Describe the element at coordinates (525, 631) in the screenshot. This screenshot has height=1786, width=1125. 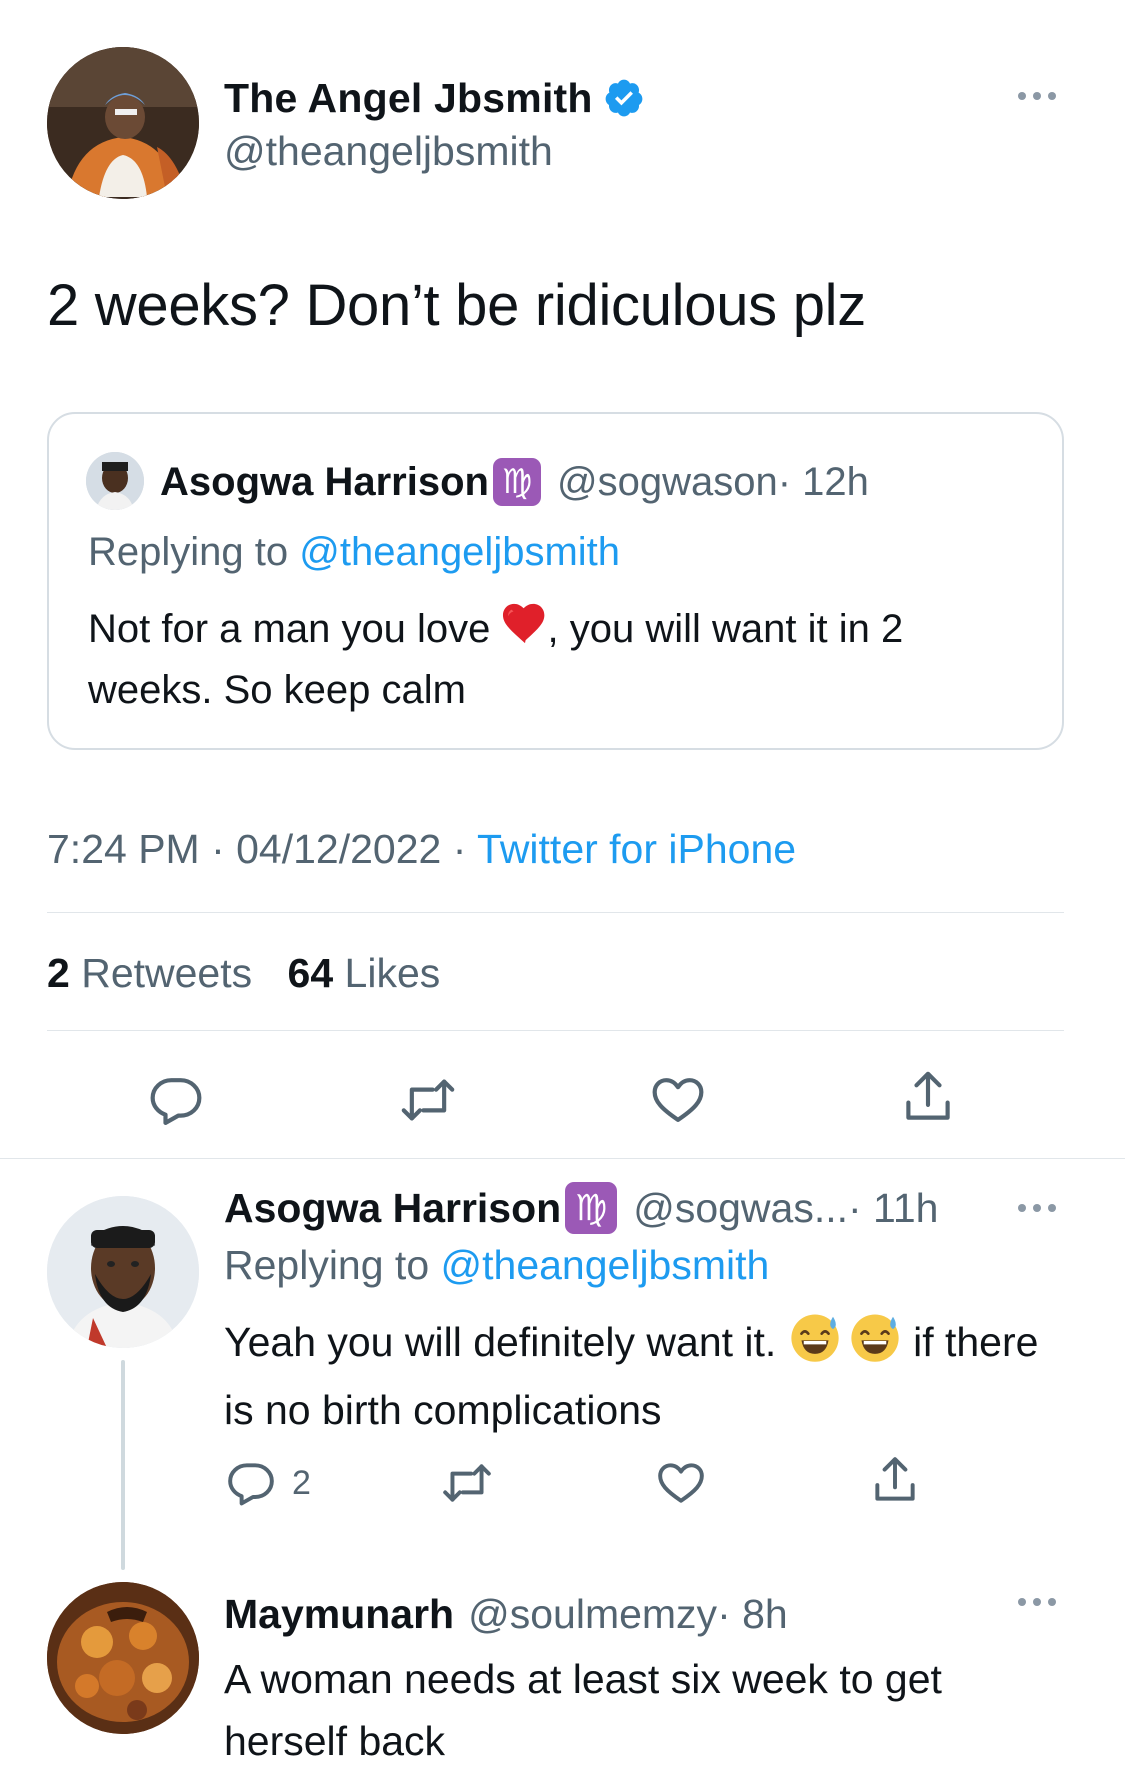
I see `red-heart-emoji` at that location.